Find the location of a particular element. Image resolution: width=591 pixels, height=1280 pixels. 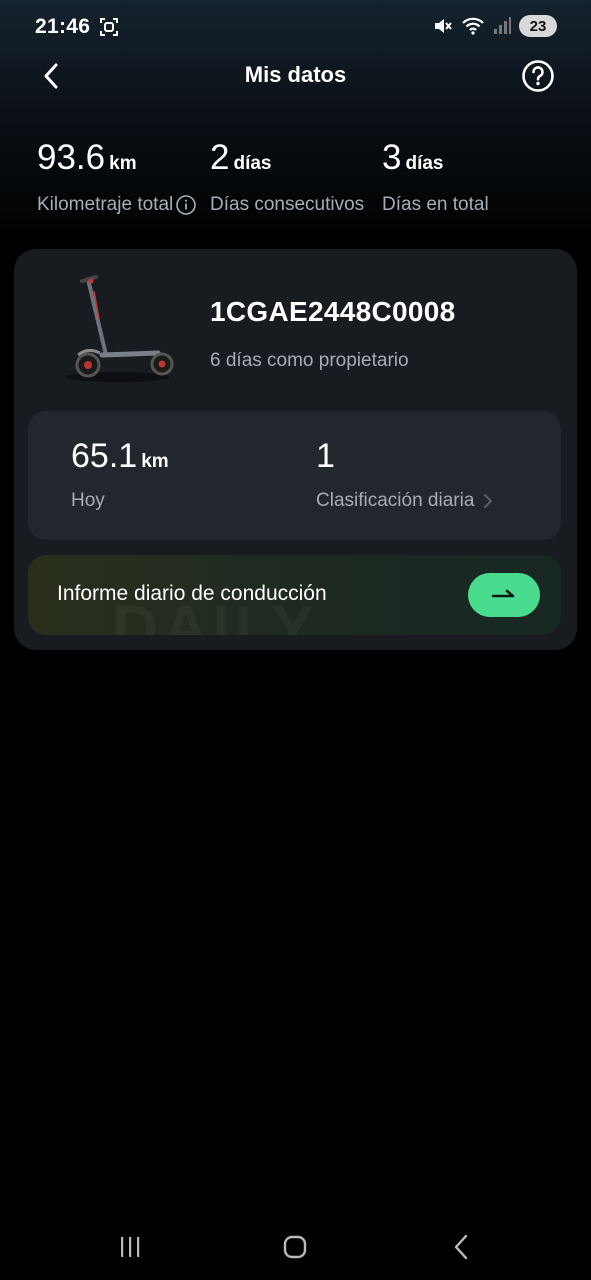

daily-ranking-label: Clasificación diaria is located at coordinates (395, 500).